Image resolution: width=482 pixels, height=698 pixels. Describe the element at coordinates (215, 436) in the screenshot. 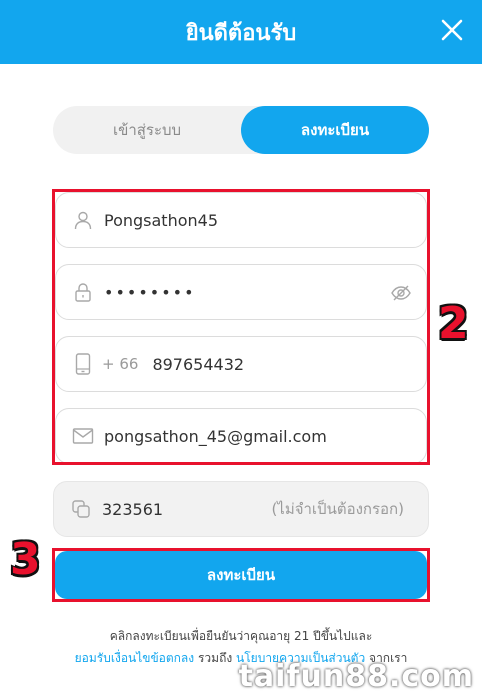

I see `email-value: pongsathon_45@gmail.com` at that location.